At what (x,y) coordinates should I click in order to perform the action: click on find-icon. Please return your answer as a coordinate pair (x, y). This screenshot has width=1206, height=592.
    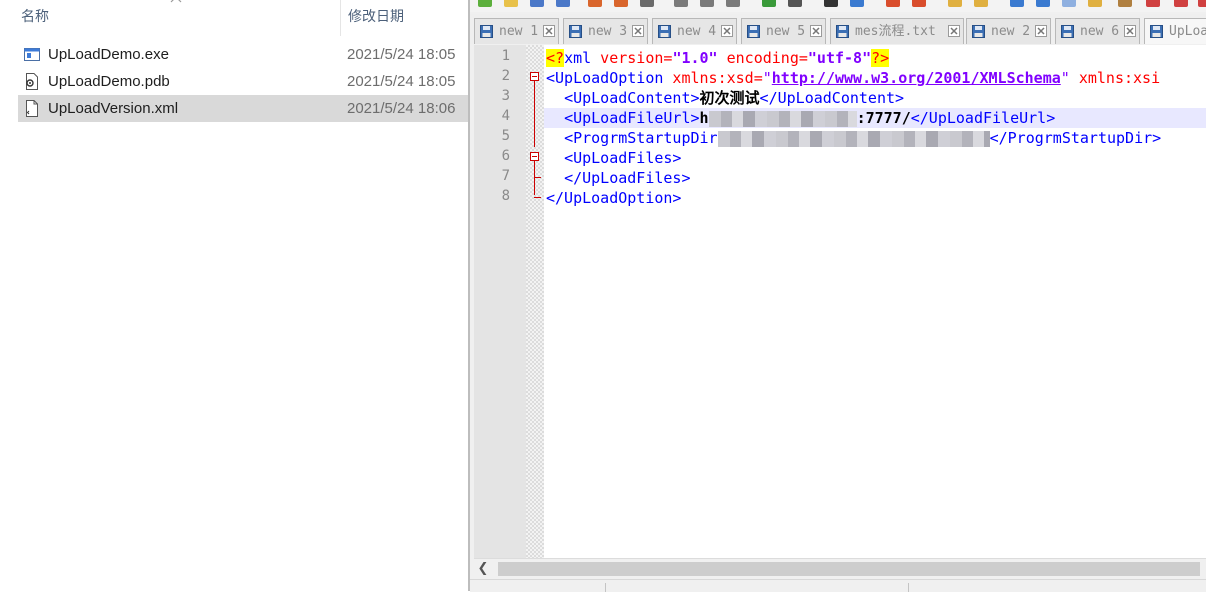
    Looking at the image, I should click on (831, 3).